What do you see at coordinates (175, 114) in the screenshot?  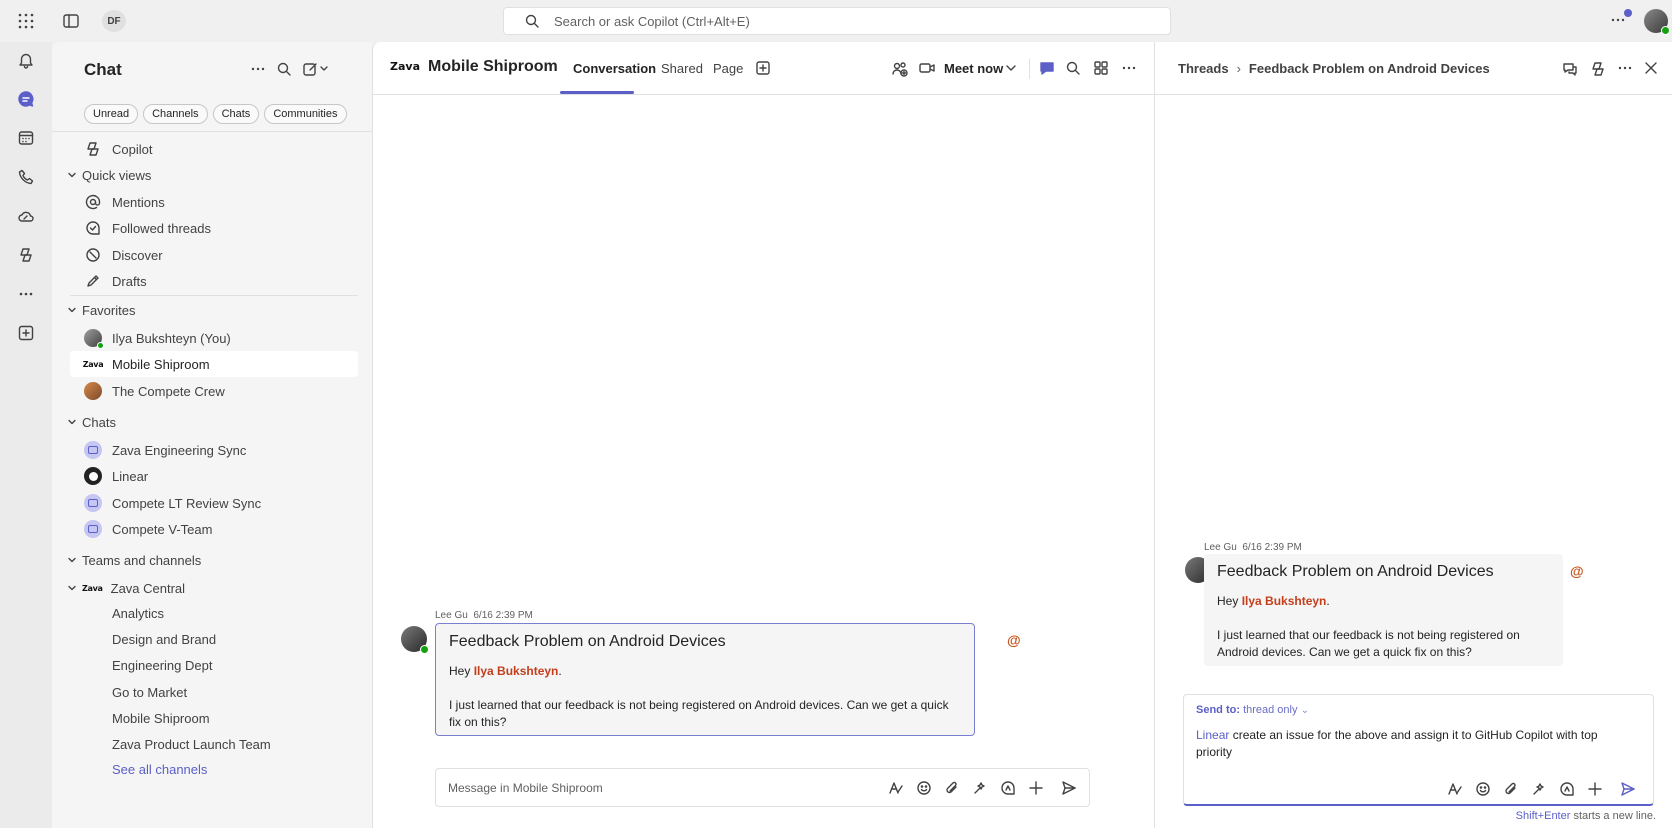 I see `filter-channels: Channels` at bounding box center [175, 114].